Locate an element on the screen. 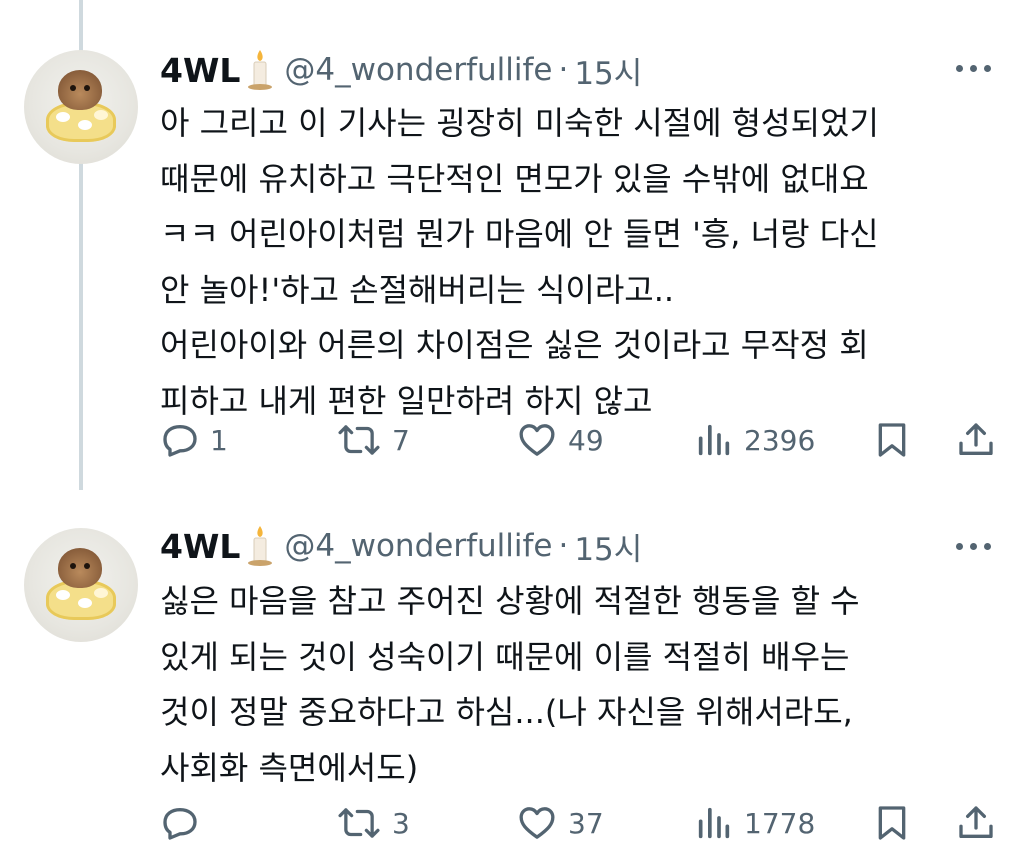 This screenshot has width=1024, height=848. views-button: 2396 is located at coordinates (754, 440).